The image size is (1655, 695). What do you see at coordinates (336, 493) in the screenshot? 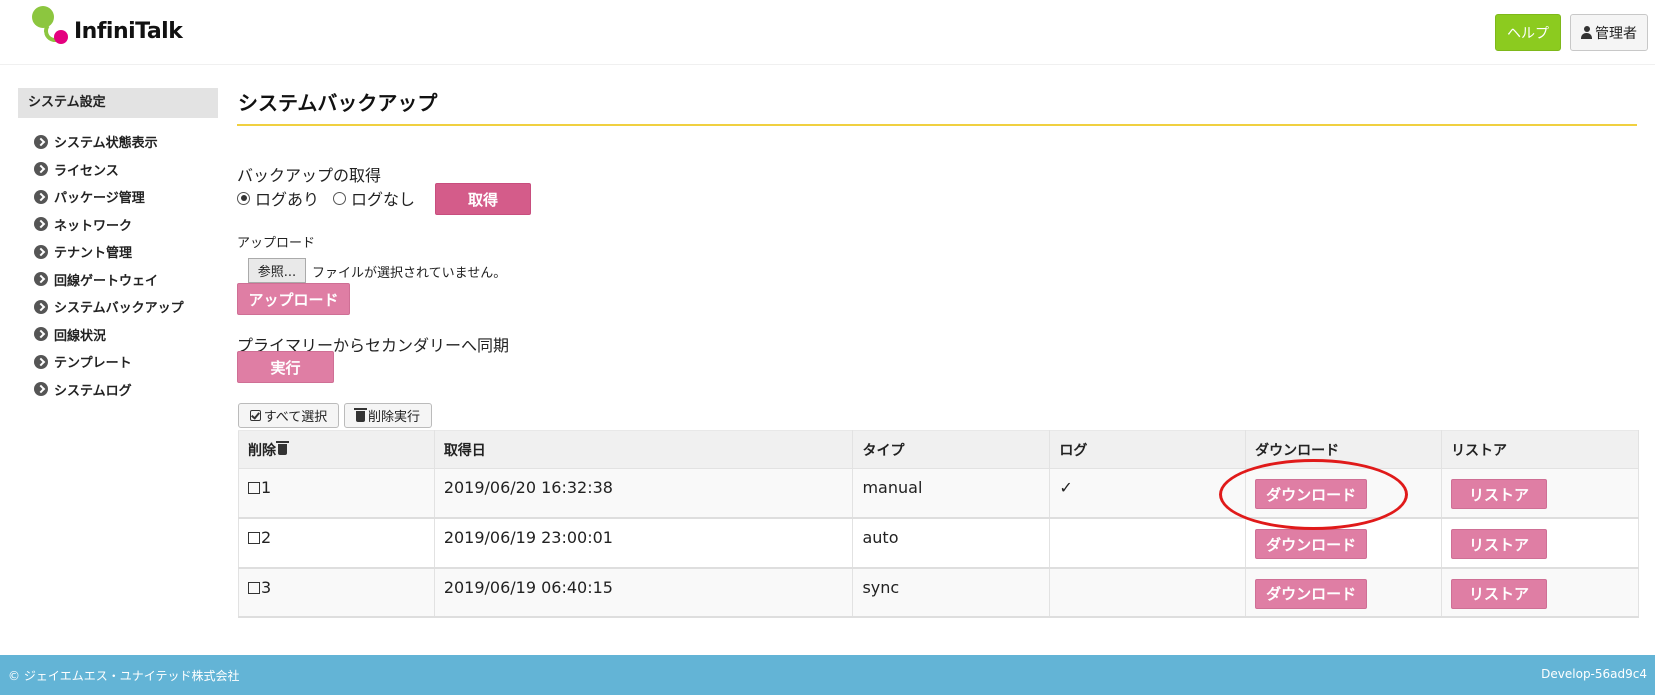
I see `delete-cell: 1` at bounding box center [336, 493].